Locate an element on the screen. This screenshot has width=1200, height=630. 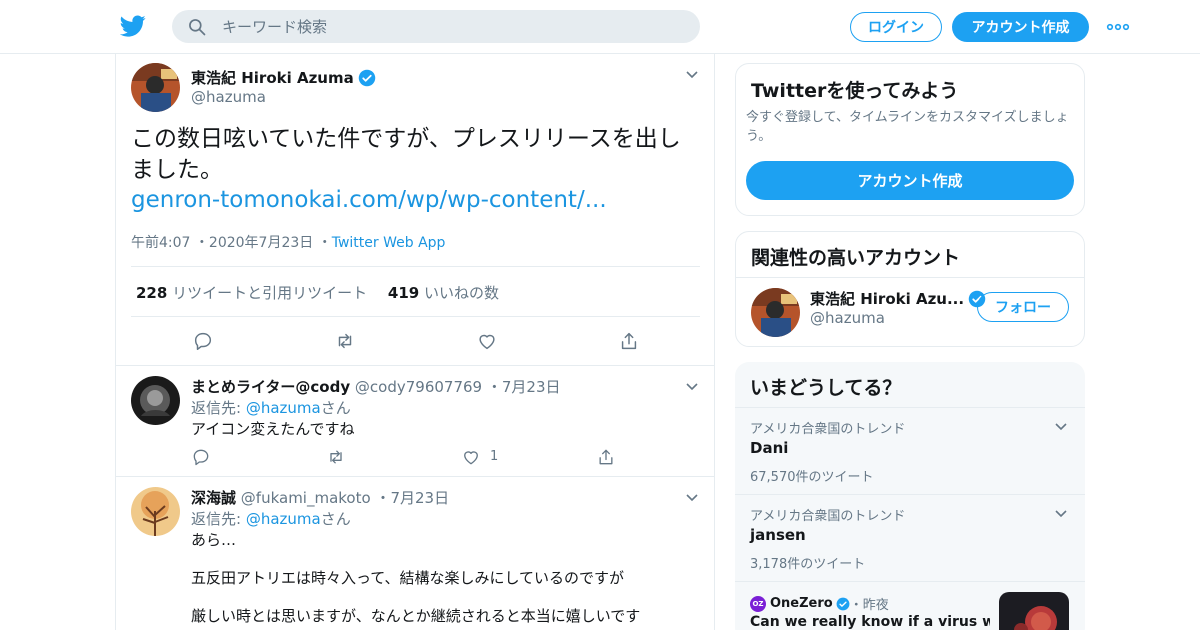
top-header: ログイン アカウント作成 is located at coordinates (600, 27).